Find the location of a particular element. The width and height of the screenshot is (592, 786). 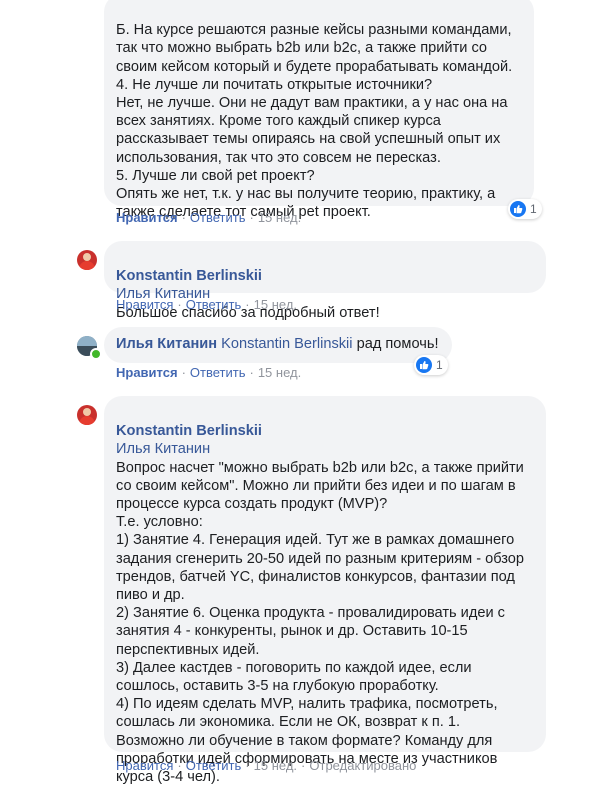

comment-mention: Konstantin Berlinskii is located at coordinates (286, 344).